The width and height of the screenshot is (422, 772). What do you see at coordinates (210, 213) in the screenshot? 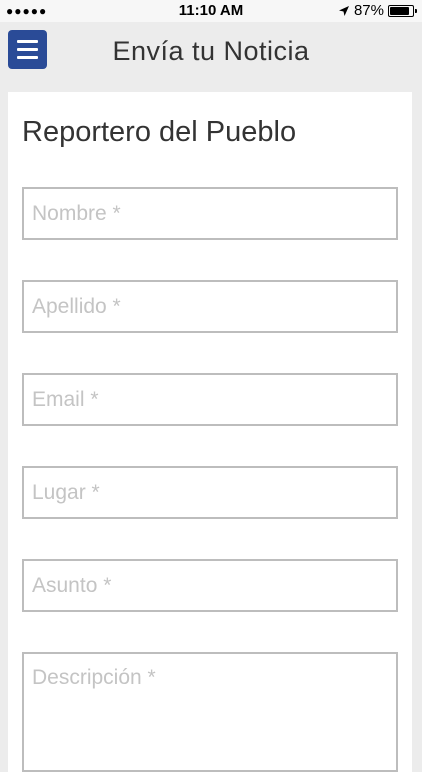
I see `first-name-field` at bounding box center [210, 213].